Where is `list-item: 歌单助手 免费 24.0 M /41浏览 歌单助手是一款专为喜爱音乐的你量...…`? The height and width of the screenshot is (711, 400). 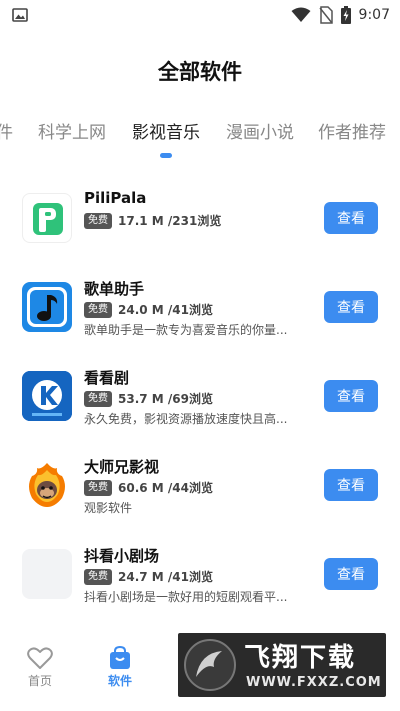 list-item: 歌单助手 免费 24.0 M /41浏览 歌单助手是一款专为喜爱音乐的你量...… is located at coordinates (200, 308).